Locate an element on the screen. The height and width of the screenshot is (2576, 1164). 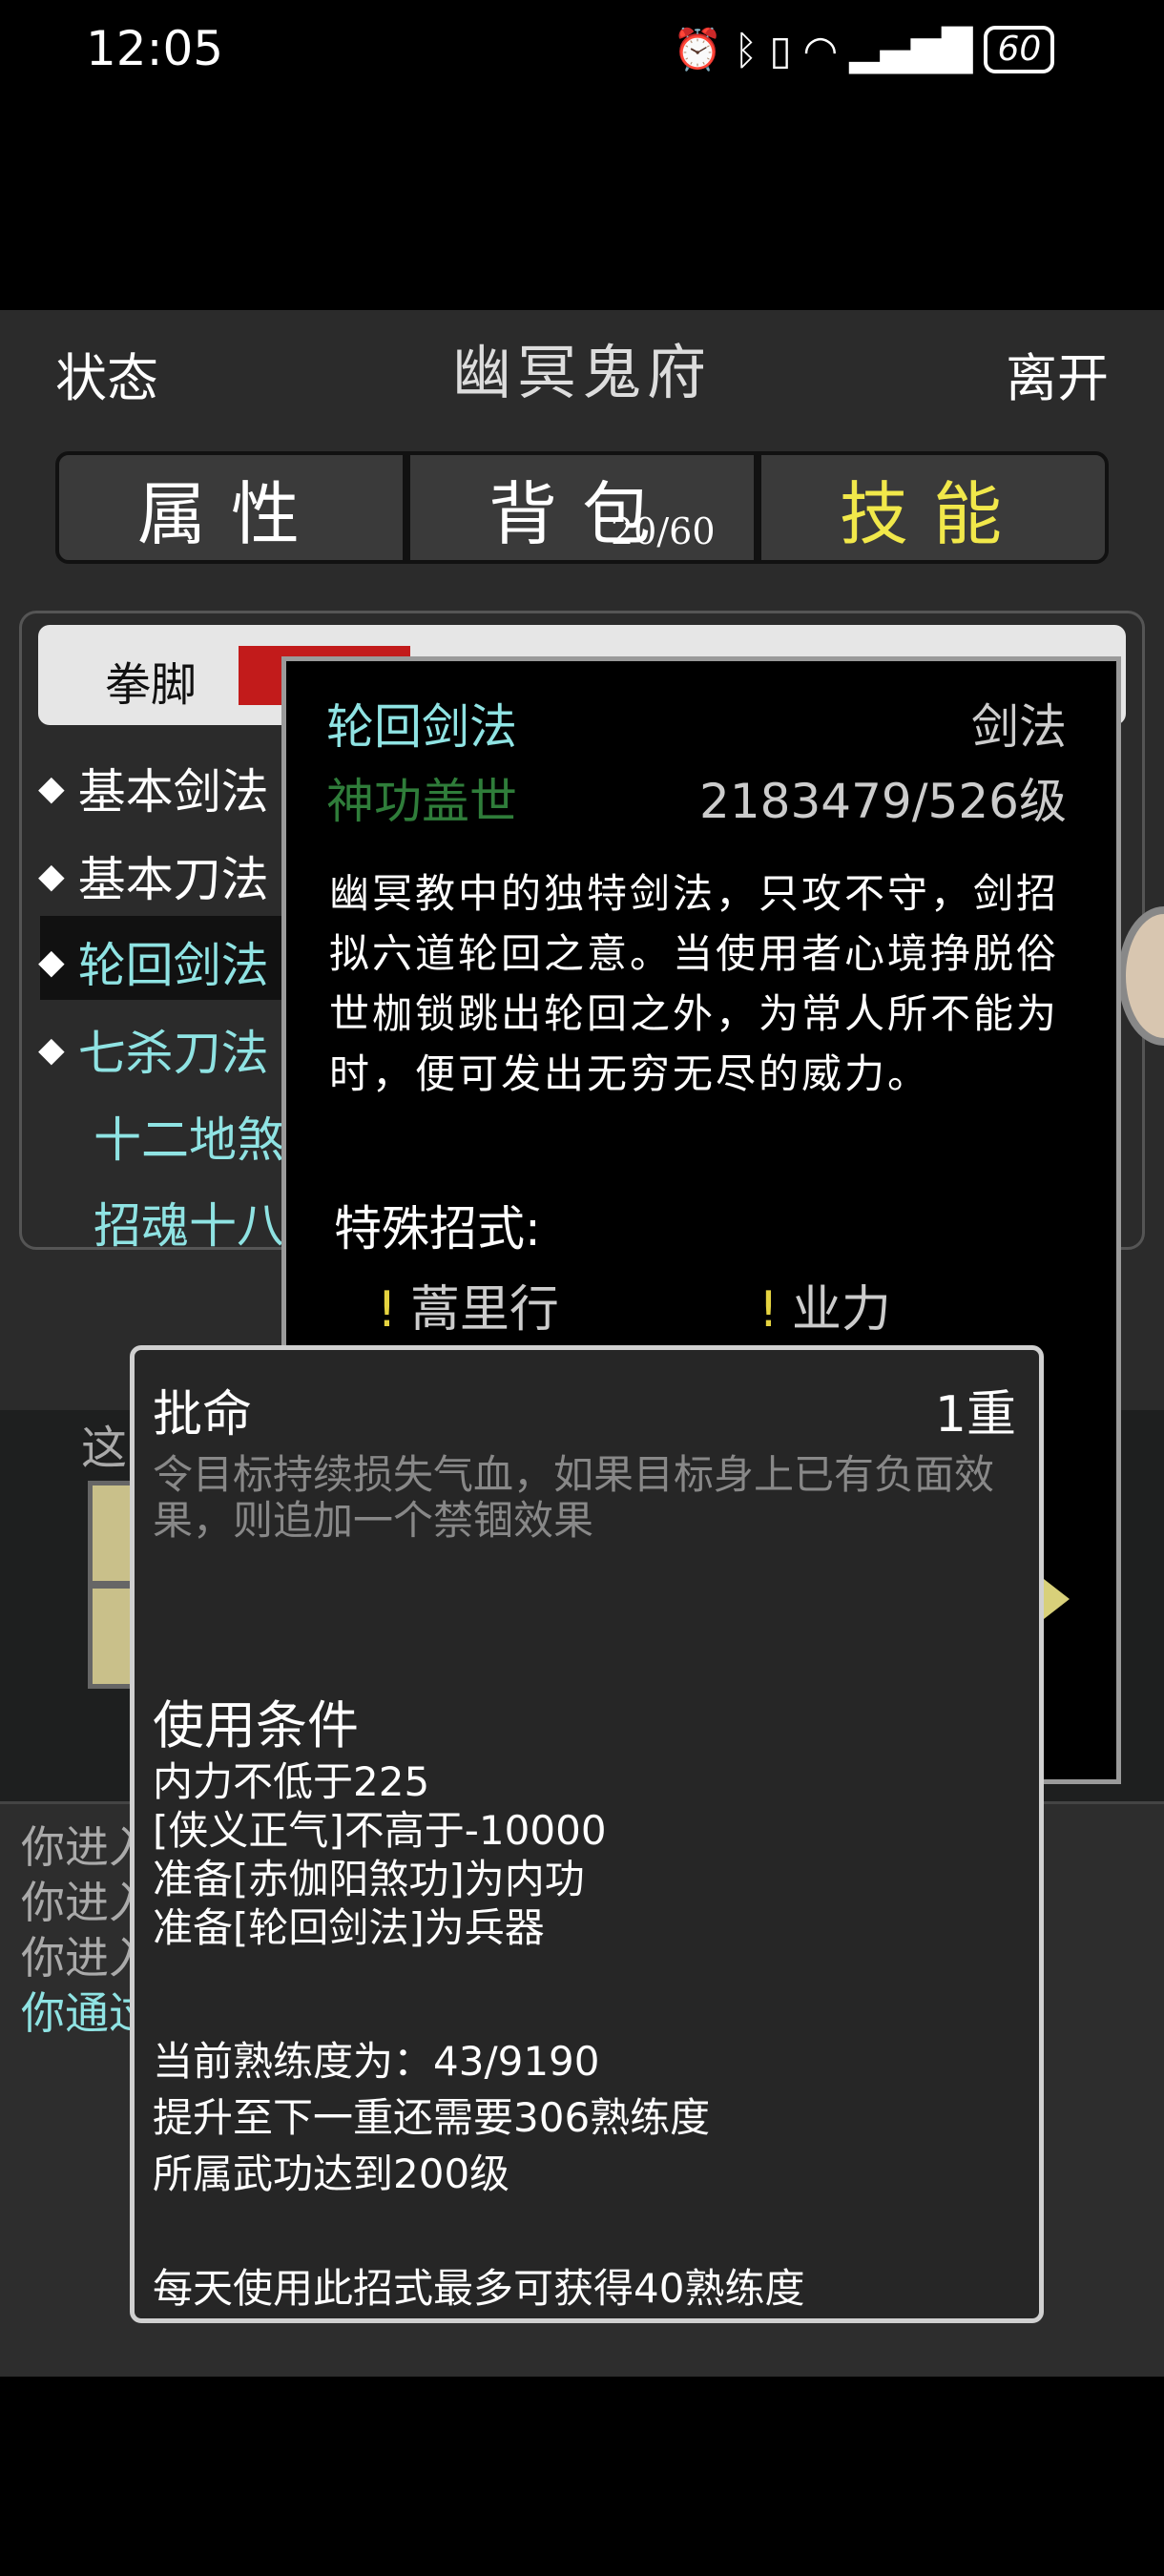
skill-item: ◆ 轮回剑法 is located at coordinates (153, 961).